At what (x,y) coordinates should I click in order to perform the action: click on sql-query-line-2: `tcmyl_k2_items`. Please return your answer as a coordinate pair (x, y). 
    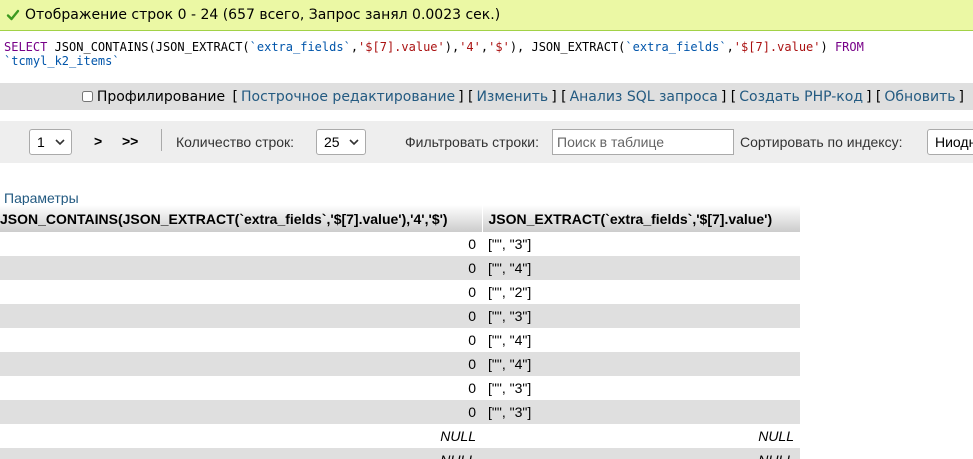
    Looking at the image, I should click on (62, 61).